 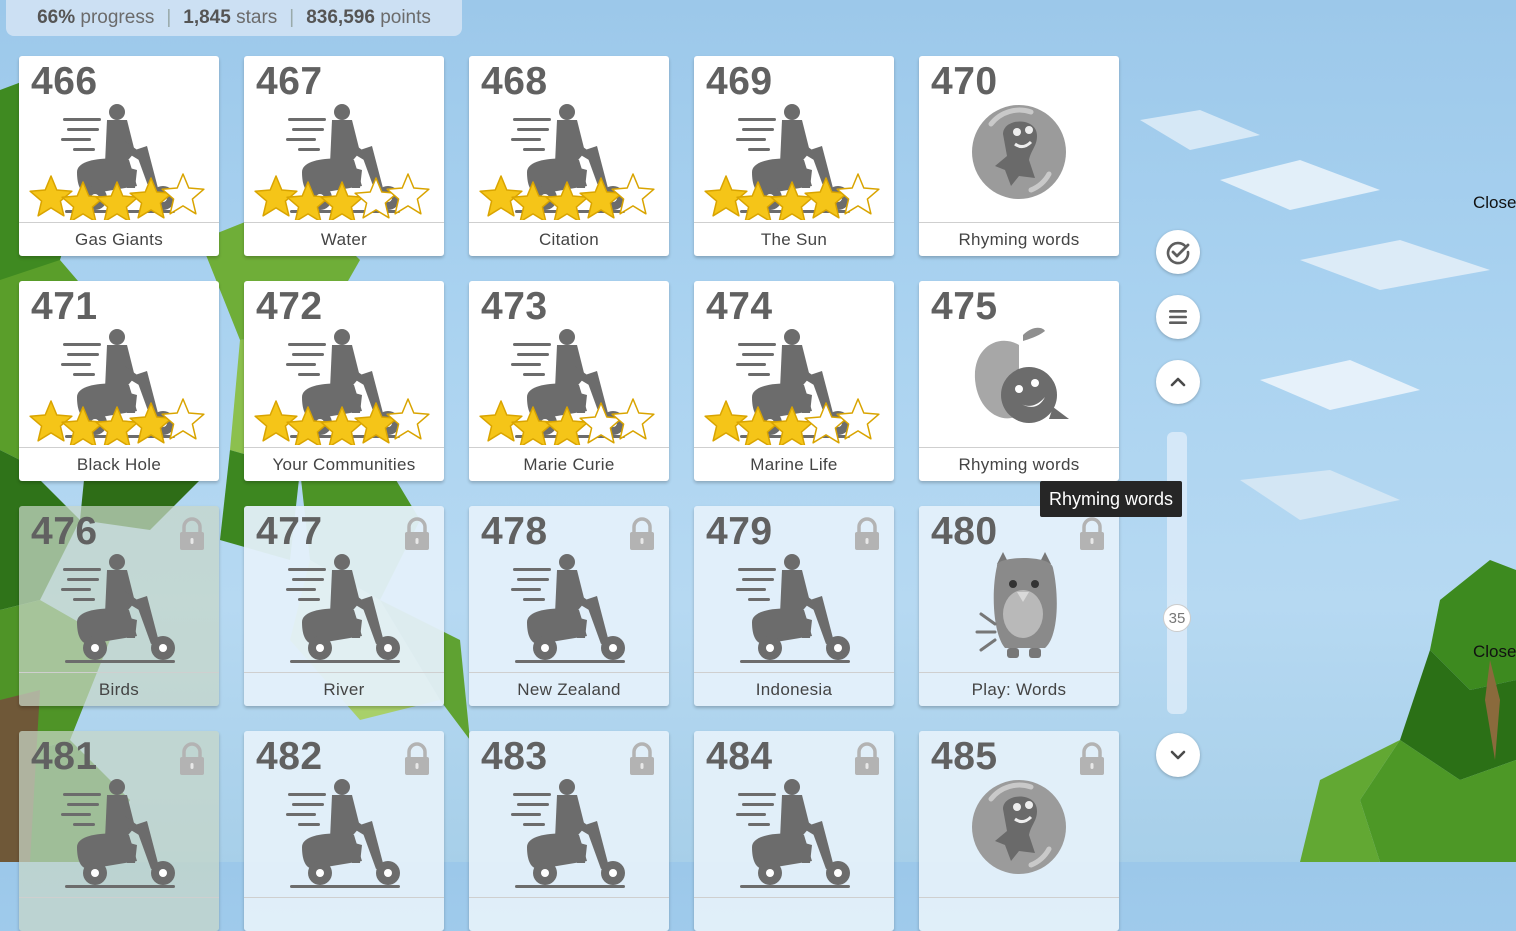 I want to click on apple-character-icon, so click(x=1021, y=375).